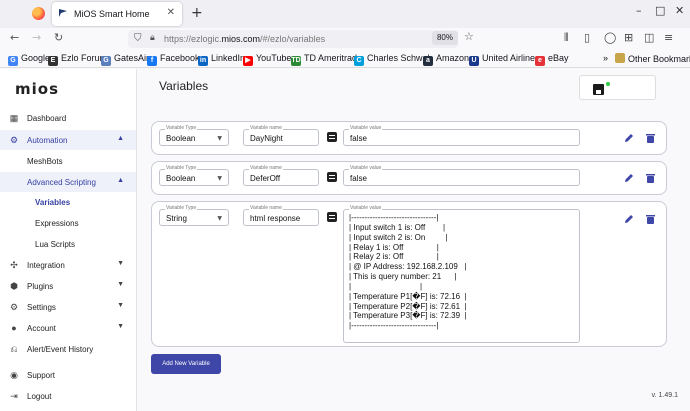  I want to click on bookmark-facebook: f Facebook, so click(173, 59).